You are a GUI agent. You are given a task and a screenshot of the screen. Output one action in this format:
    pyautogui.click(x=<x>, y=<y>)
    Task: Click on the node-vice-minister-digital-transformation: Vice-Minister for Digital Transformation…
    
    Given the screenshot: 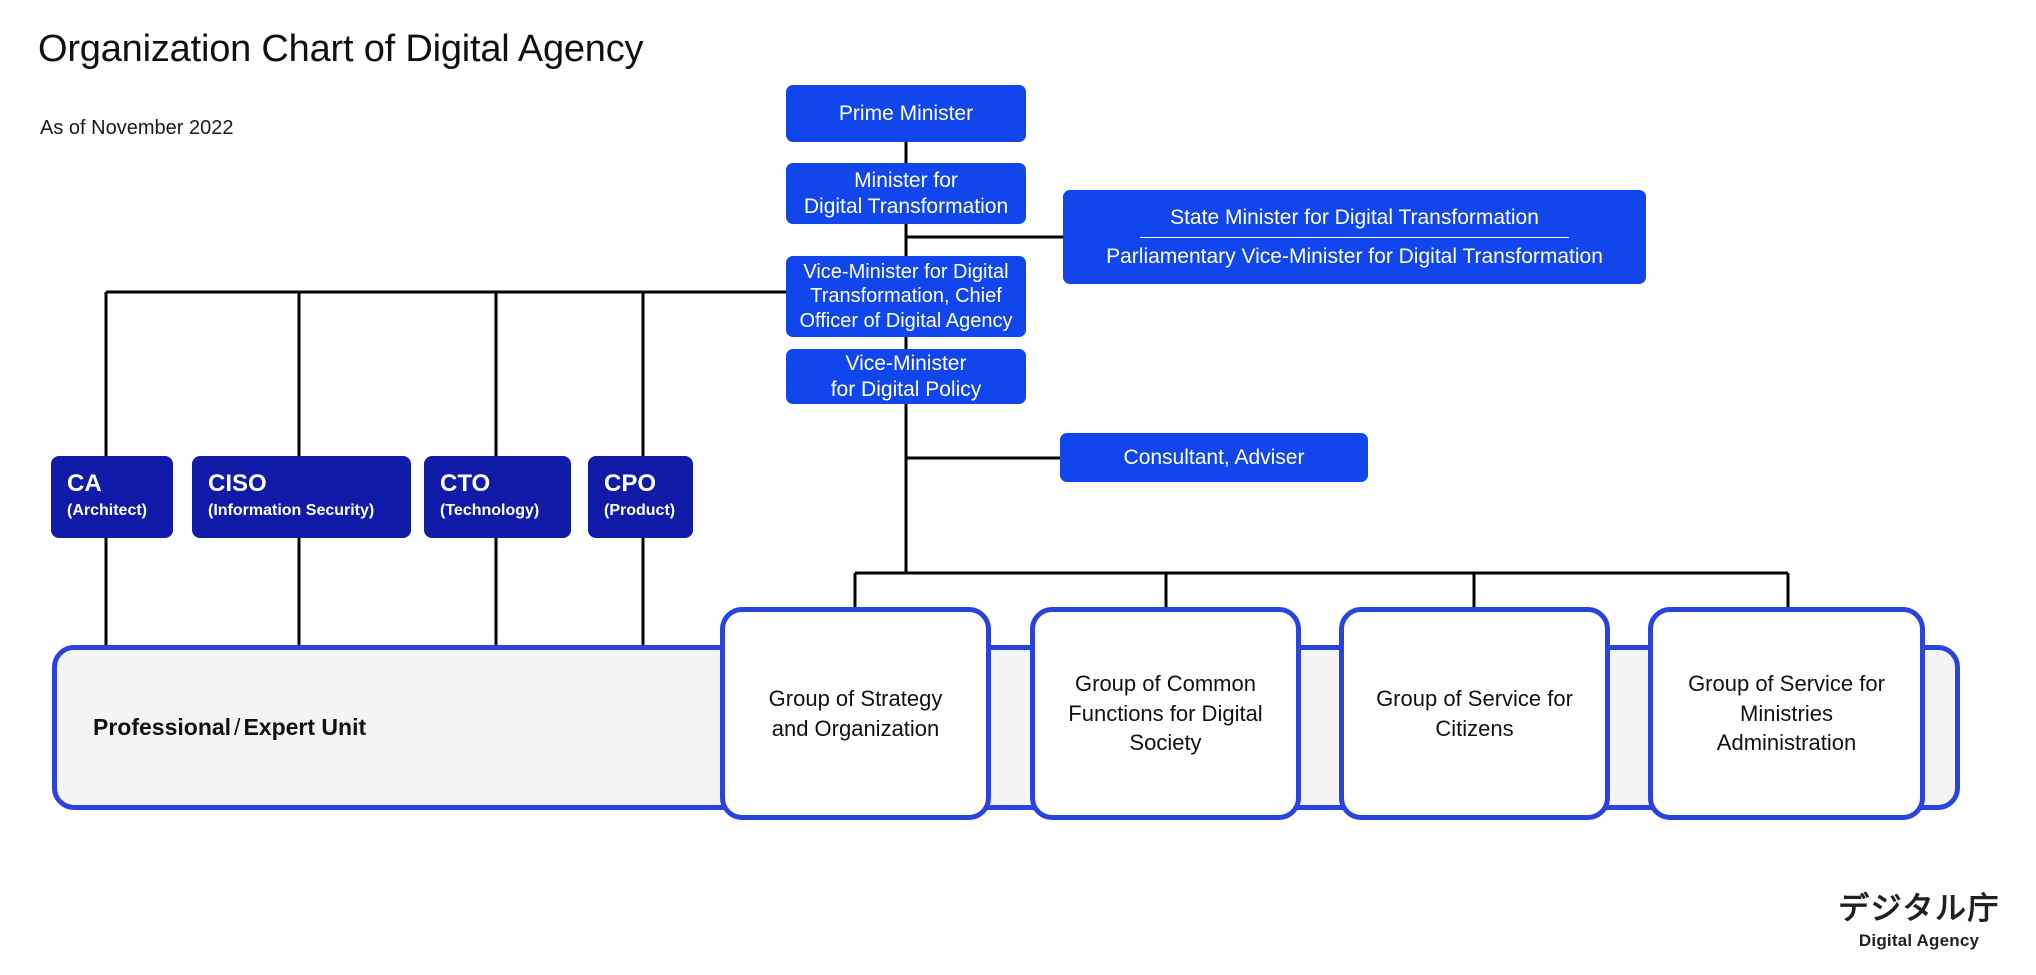 What is the action you would take?
    pyautogui.click(x=906, y=296)
    